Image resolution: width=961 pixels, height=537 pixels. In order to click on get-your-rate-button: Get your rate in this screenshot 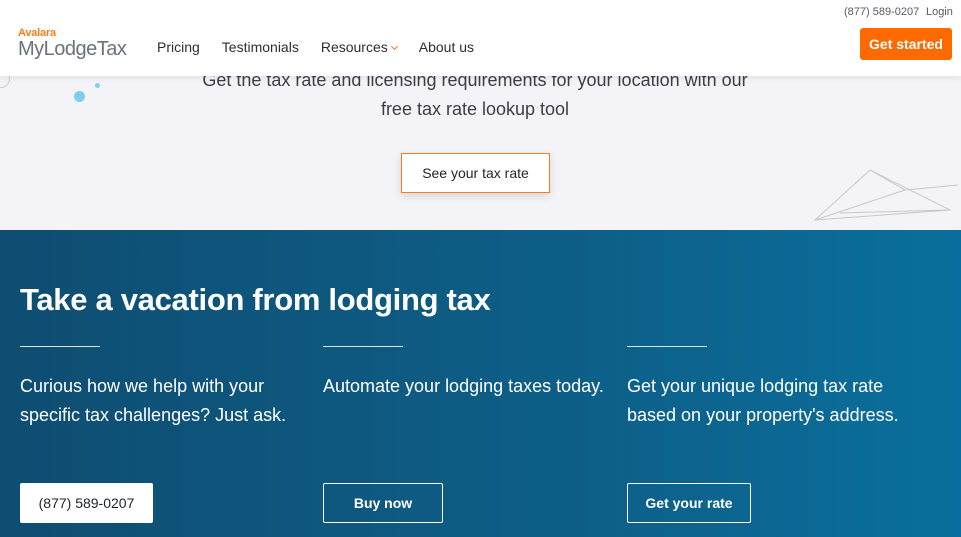, I will do `click(689, 503)`.